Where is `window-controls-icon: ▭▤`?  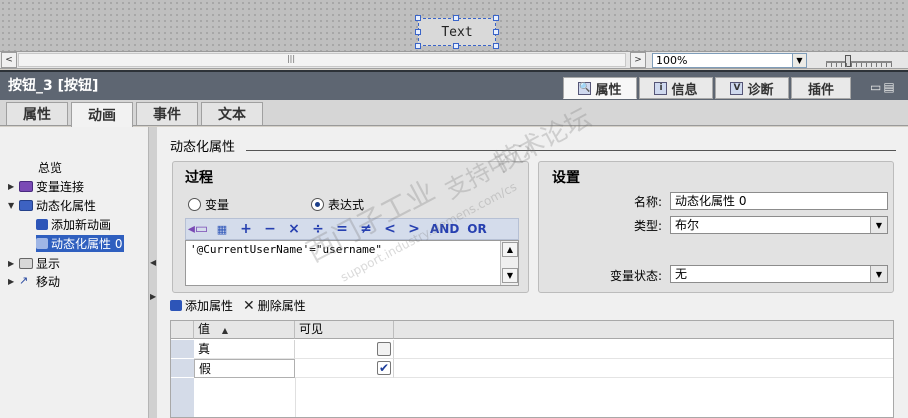
window-controls-icon: ▭▤ is located at coordinates (883, 87).